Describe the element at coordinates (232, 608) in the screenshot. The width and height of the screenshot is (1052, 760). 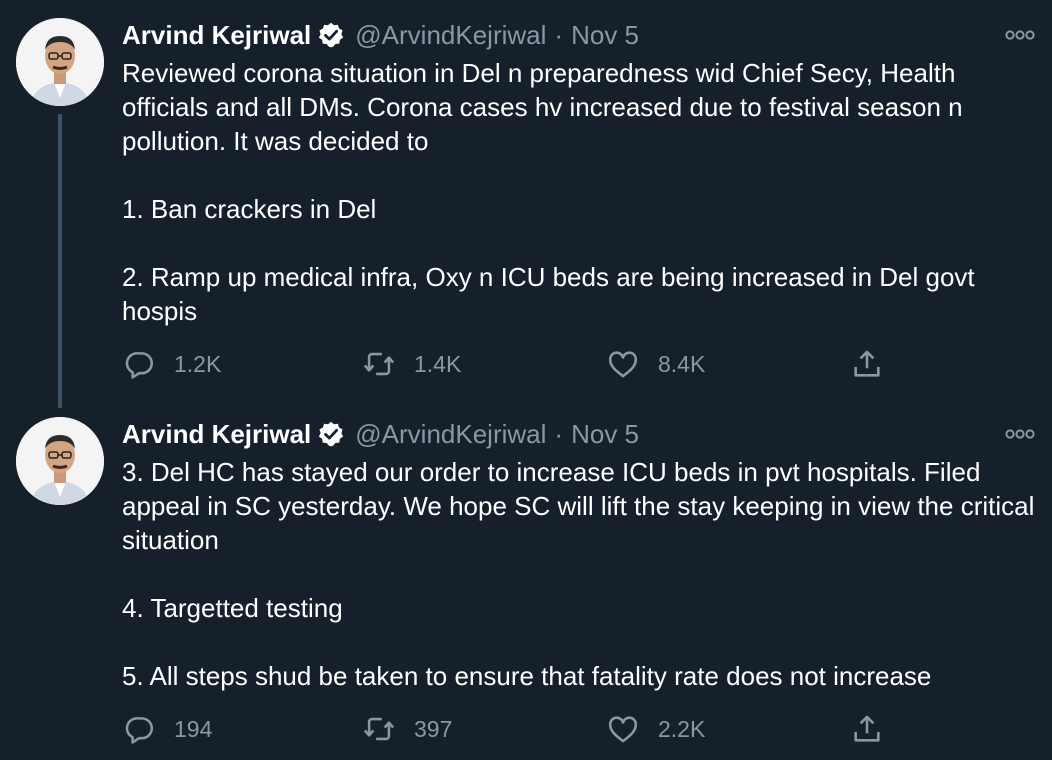
I see `tweet-paragraph: 4. Targetted testing` at that location.